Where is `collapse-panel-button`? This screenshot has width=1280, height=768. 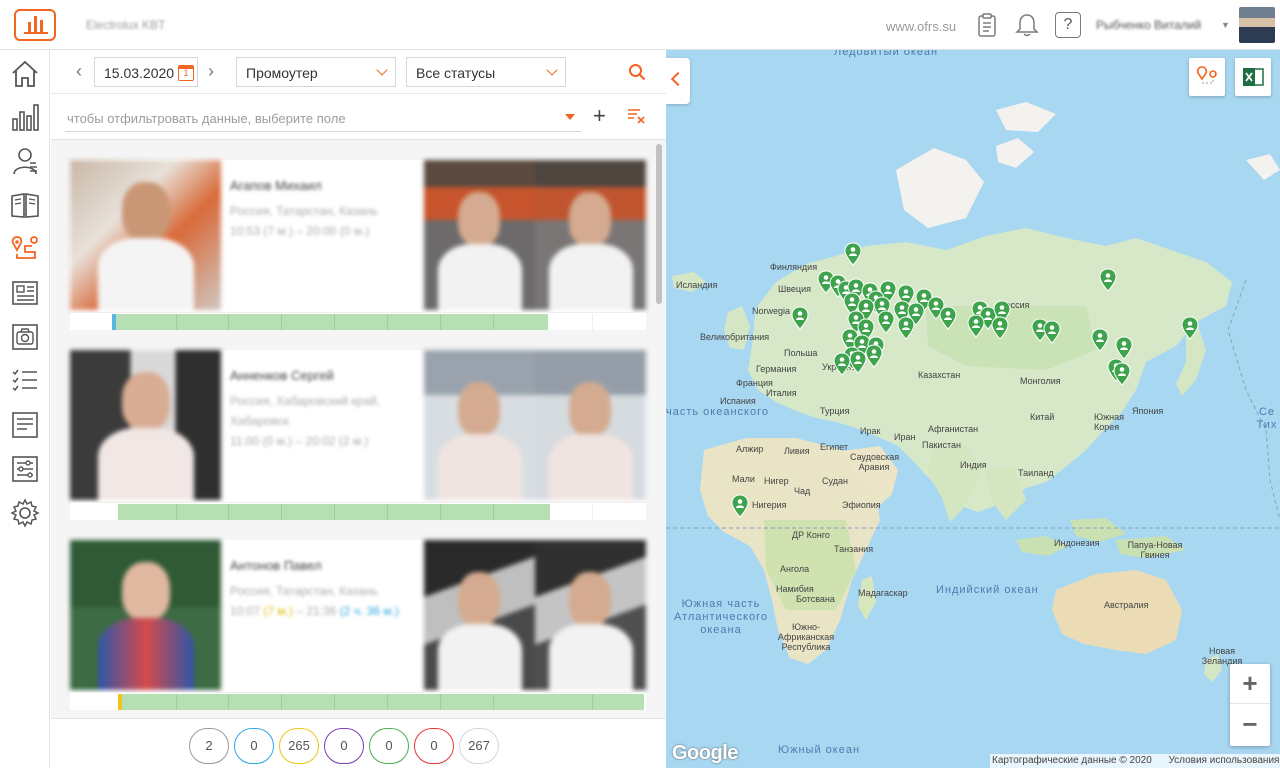
collapse-panel-button is located at coordinates (678, 81).